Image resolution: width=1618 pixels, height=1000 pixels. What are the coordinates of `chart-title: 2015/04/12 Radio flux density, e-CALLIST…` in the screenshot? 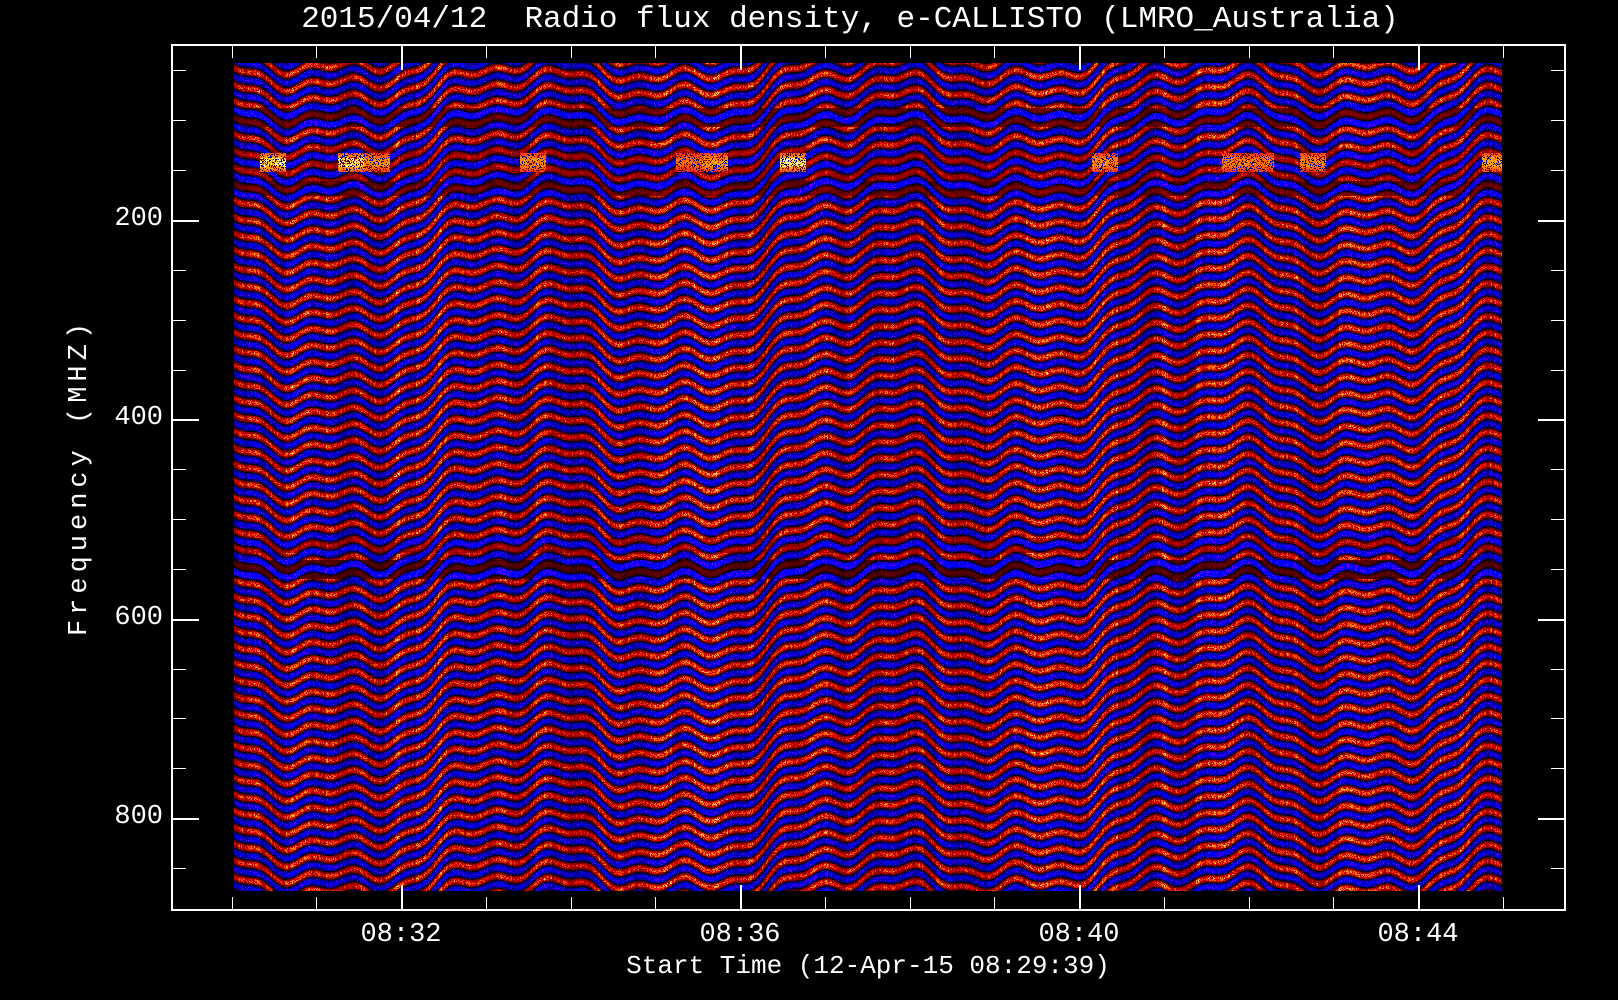 It's located at (850, 19).